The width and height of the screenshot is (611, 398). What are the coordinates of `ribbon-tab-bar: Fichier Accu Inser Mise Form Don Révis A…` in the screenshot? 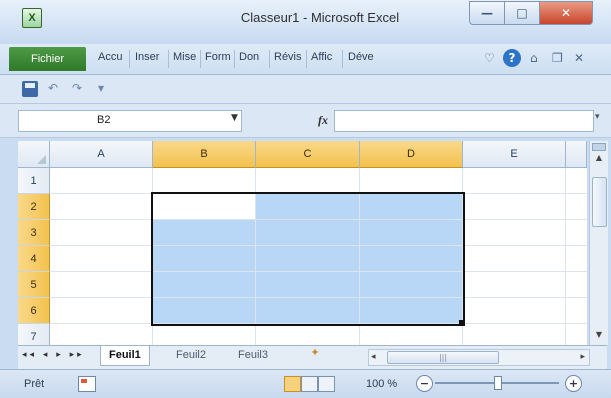 It's located at (305, 59).